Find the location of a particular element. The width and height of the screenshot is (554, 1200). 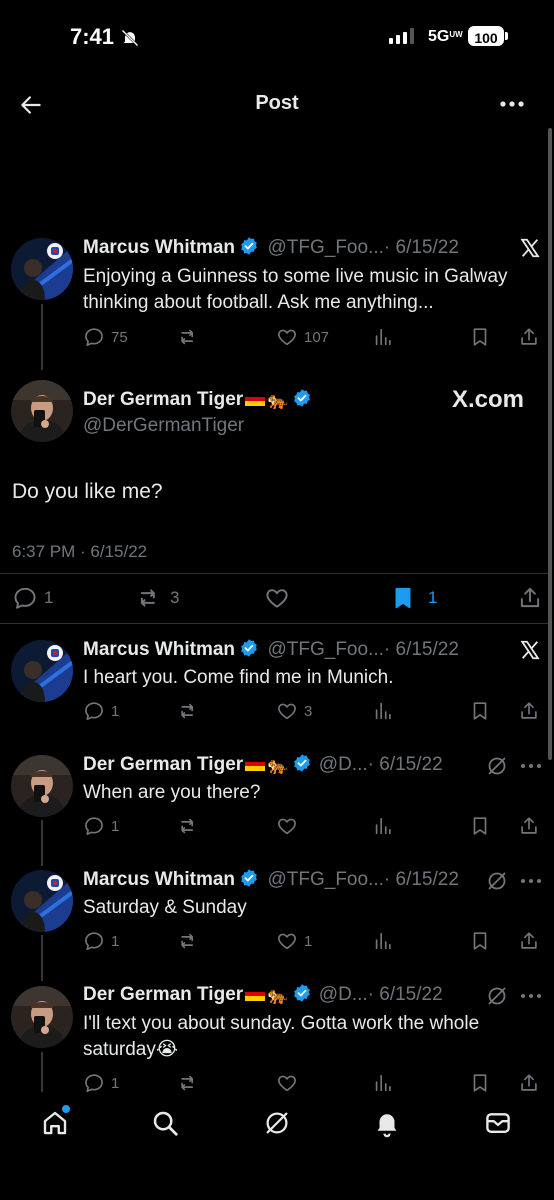

post-timestamp: 6:37 PM · 6/15/22 is located at coordinates (79, 552).